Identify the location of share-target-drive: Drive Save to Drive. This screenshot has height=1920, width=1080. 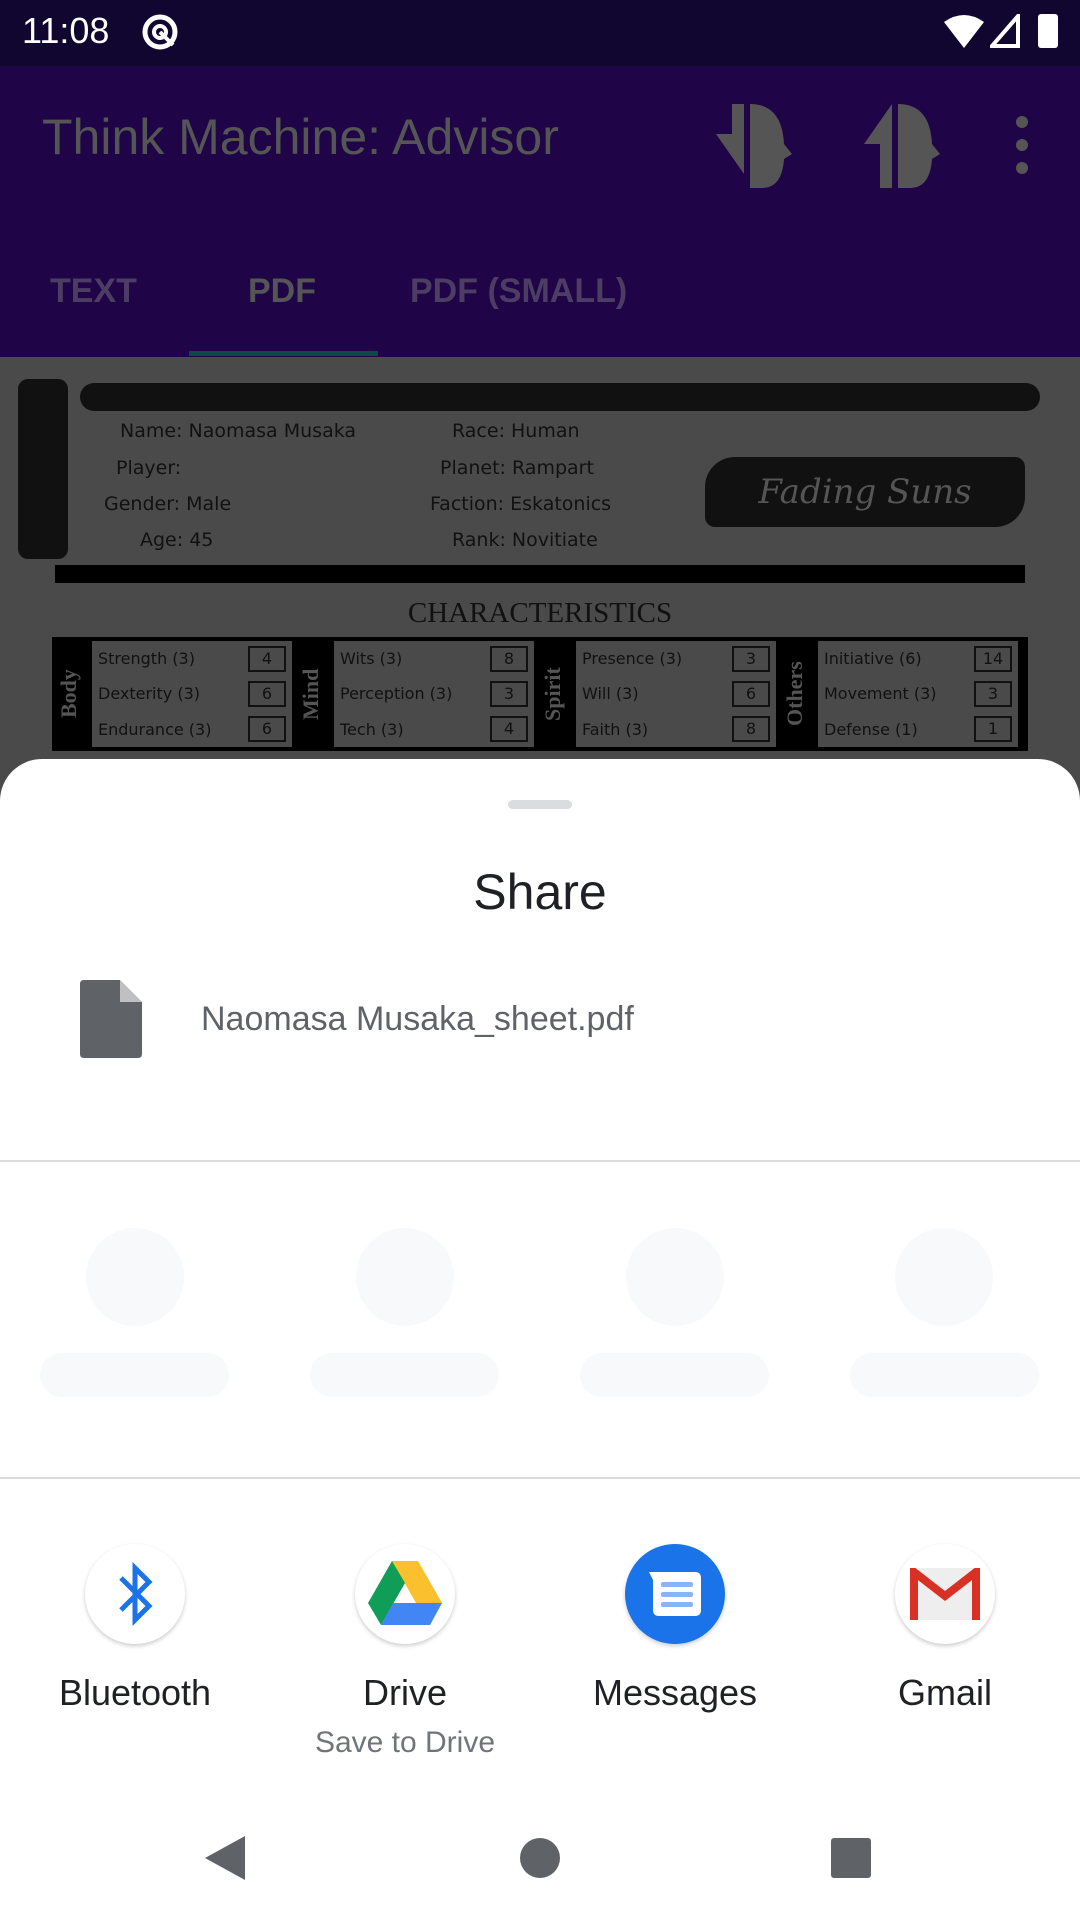
(405, 1652).